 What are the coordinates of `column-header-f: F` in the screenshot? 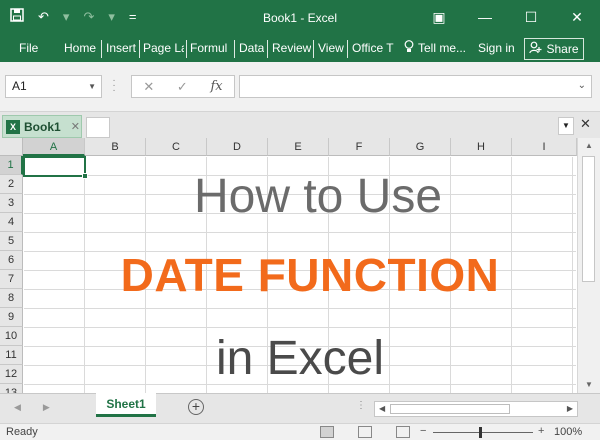 It's located at (359, 147).